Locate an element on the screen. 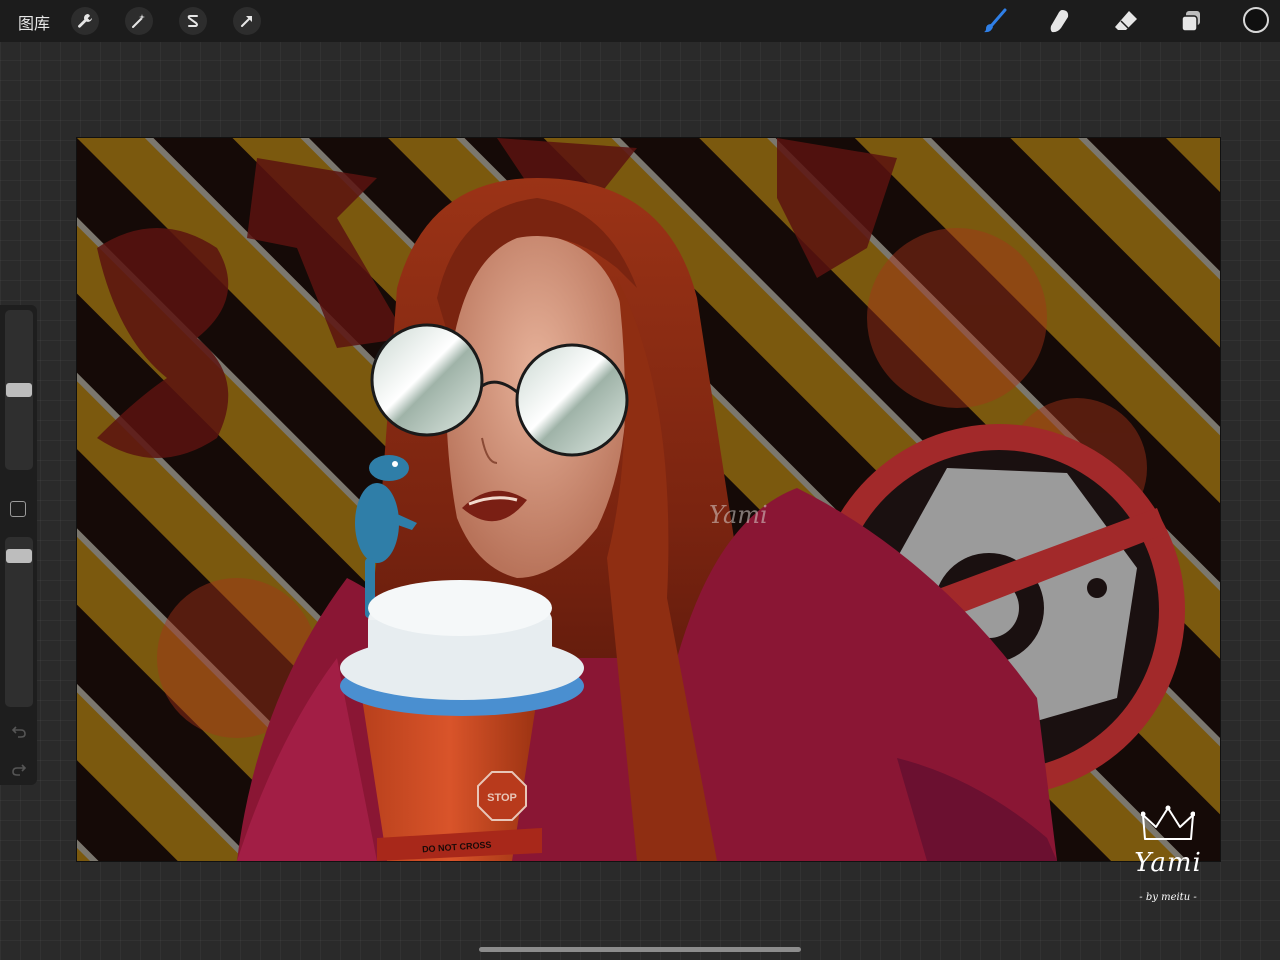 This screenshot has height=960, width=1280. home-indicator is located at coordinates (640, 949).